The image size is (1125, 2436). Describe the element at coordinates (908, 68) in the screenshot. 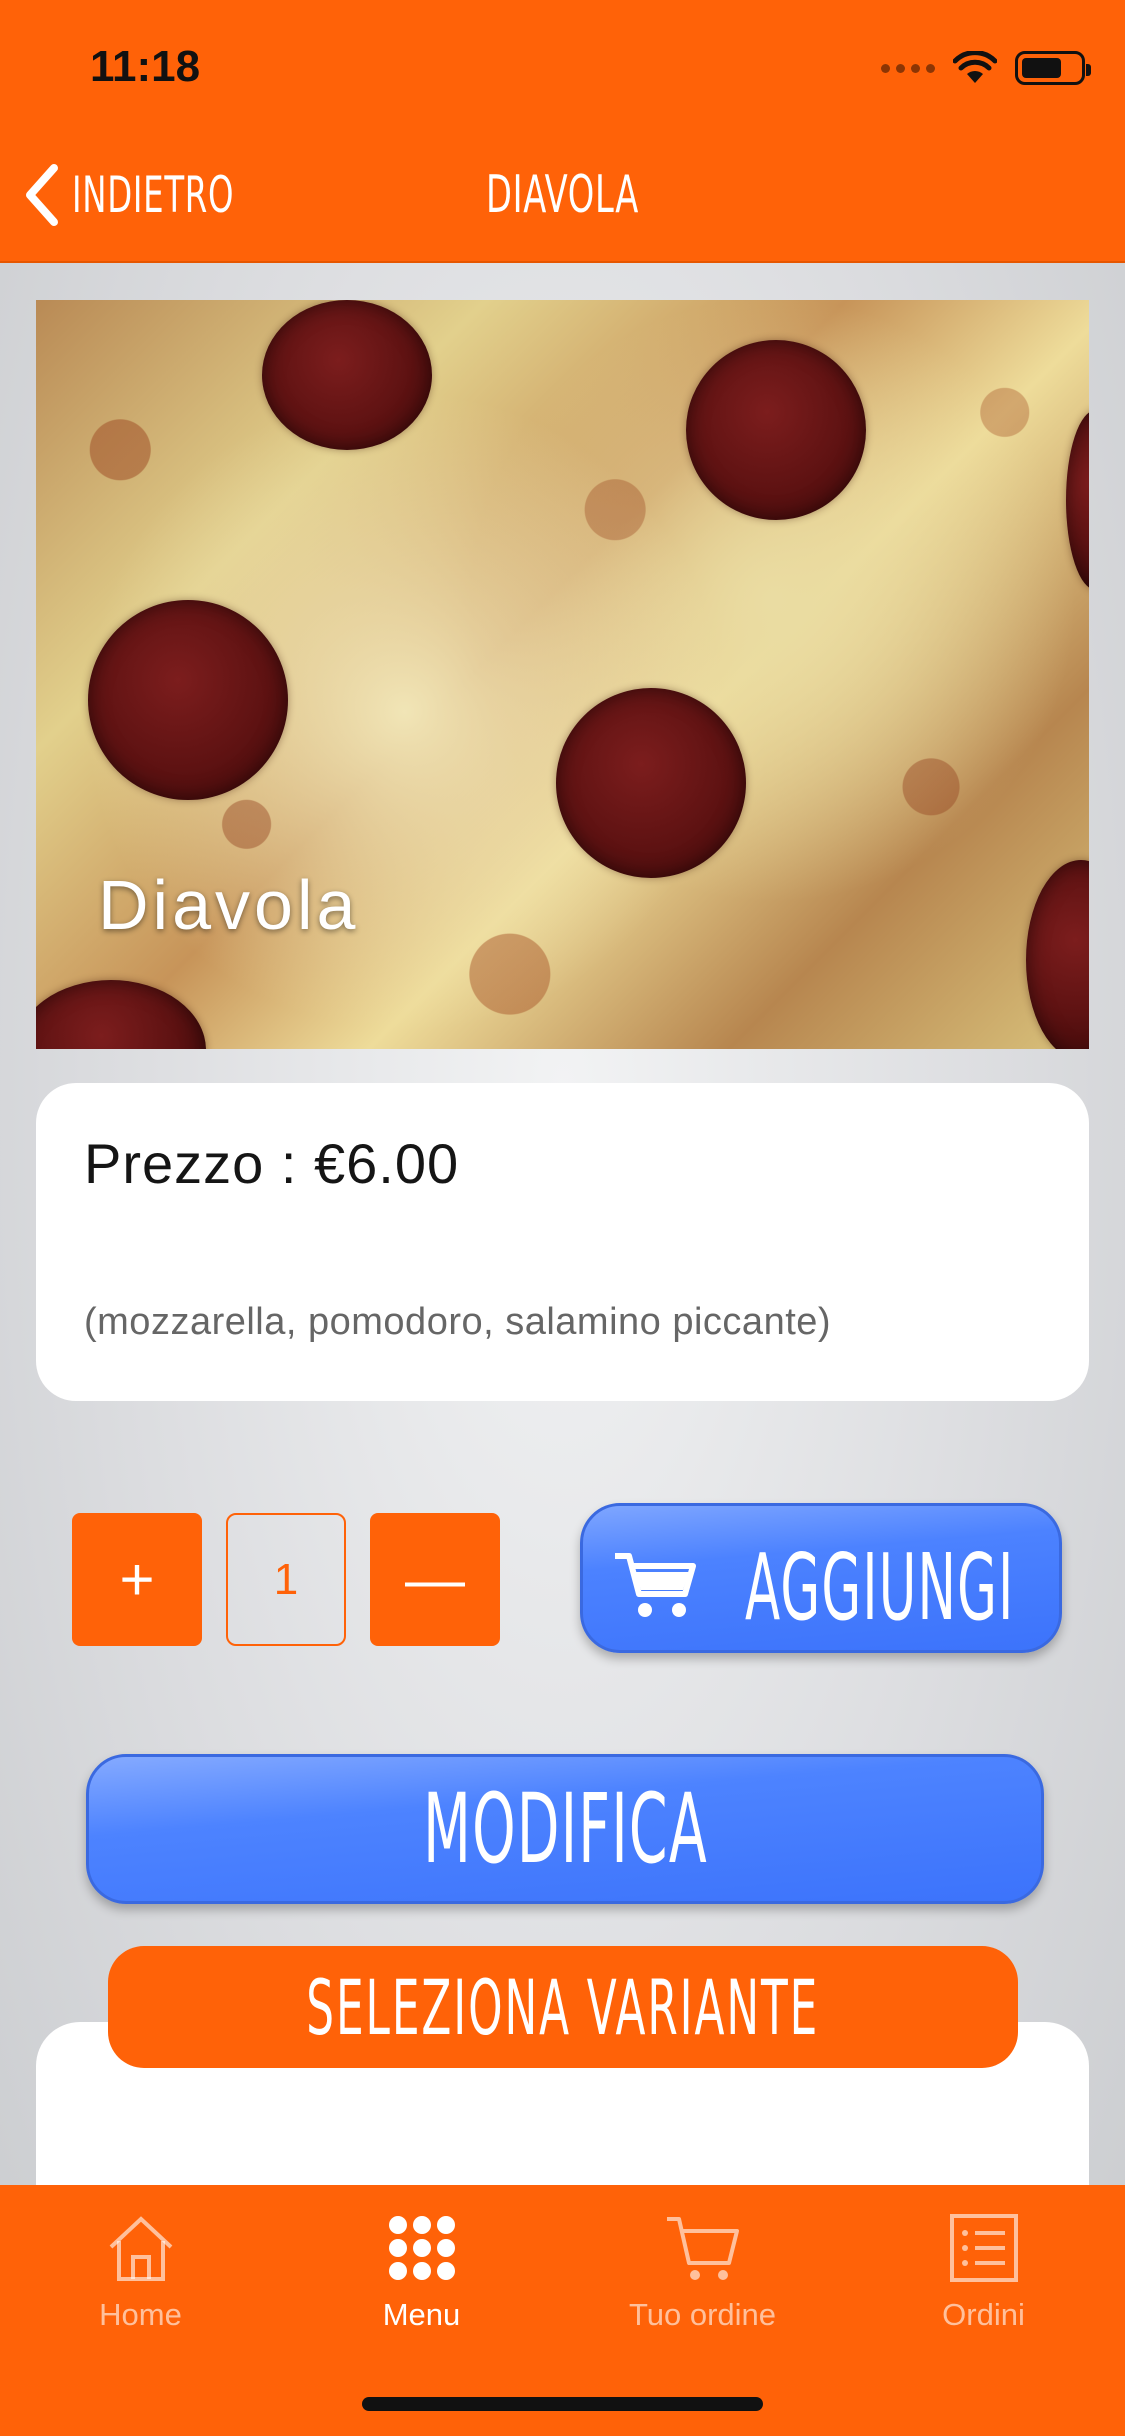

I see `cellular-signal-icon` at that location.